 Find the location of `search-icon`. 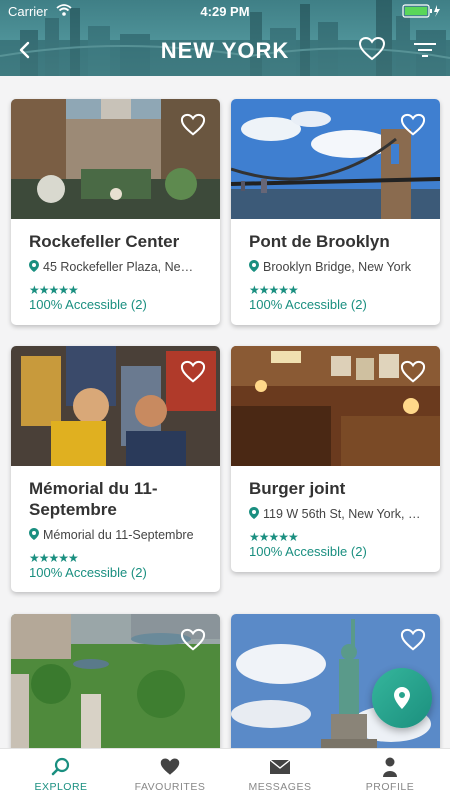

search-icon is located at coordinates (60, 766).